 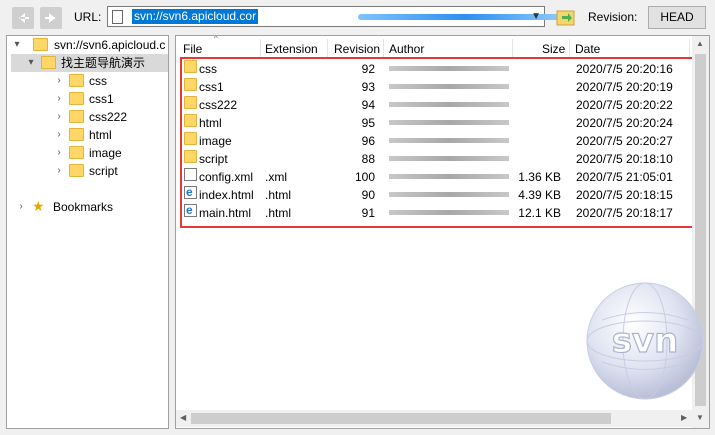 I want to click on chevron-down-icon: ▼, so click(x=536, y=16).